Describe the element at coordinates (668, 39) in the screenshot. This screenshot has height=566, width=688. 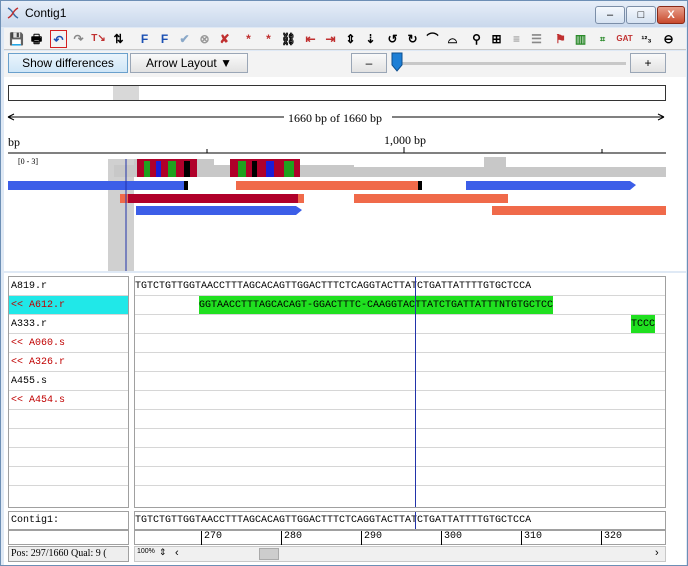
I see `link-icon: ⊖` at that location.